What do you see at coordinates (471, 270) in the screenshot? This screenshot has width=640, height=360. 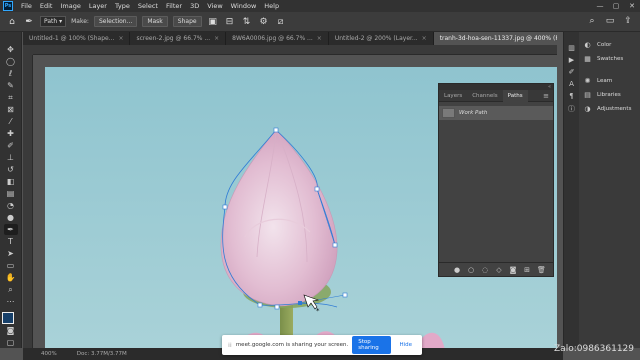 I see `stroke-path-icon: ○` at bounding box center [471, 270].